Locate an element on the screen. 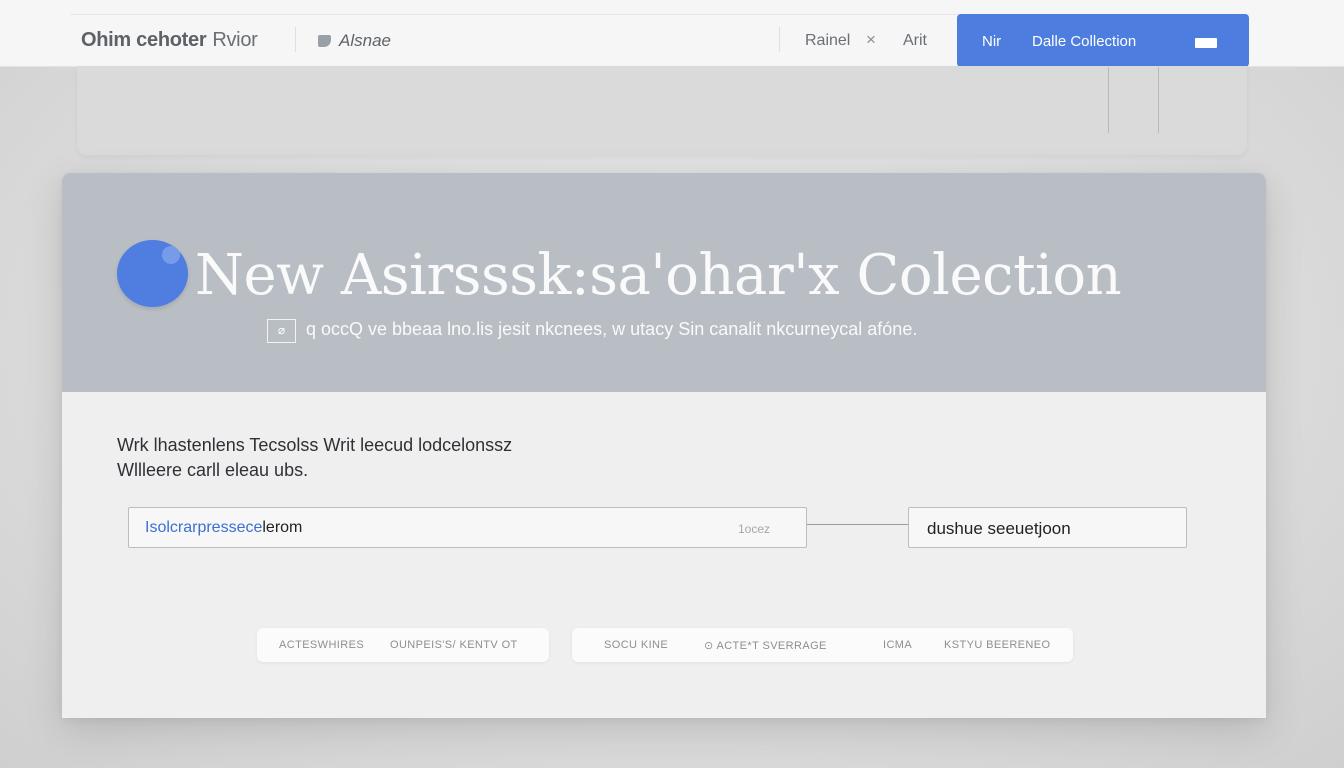 This screenshot has width=1344, height=768. file-icon is located at coordinates (324, 41).